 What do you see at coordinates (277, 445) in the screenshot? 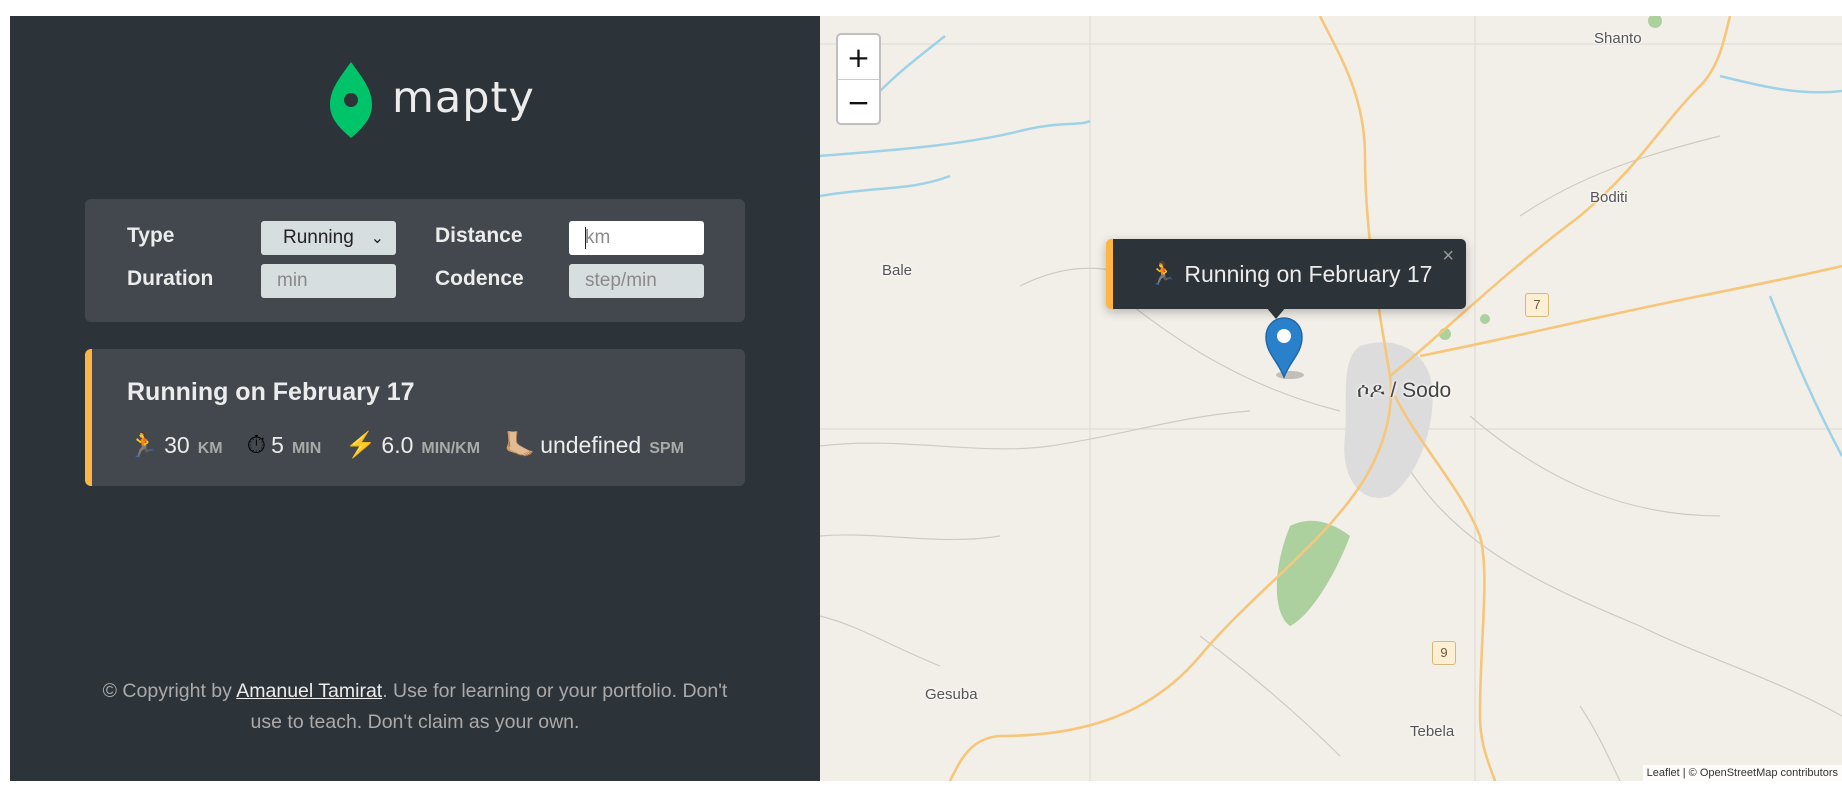
I see `detail-value: 5` at bounding box center [277, 445].